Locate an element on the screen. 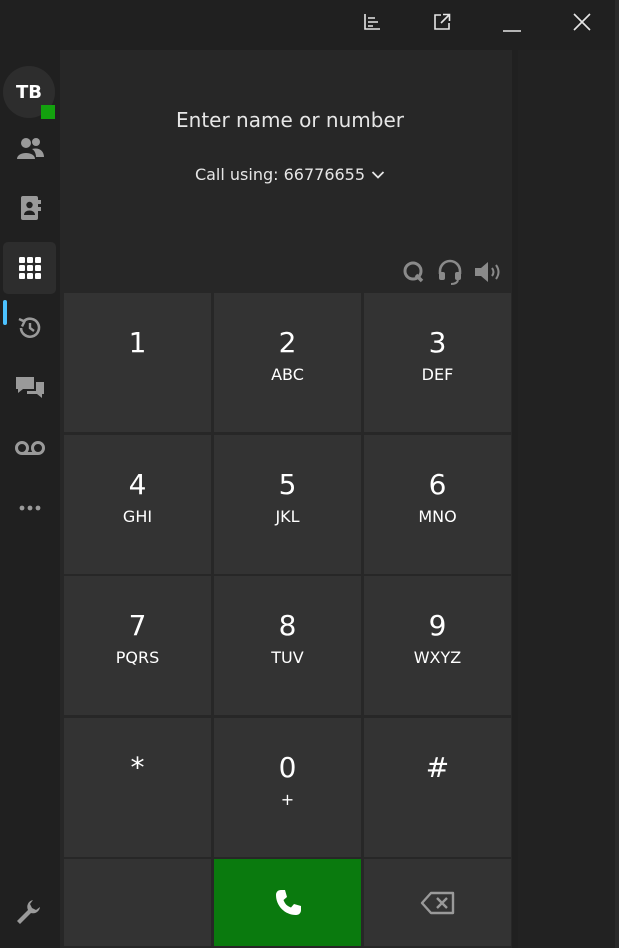 The image size is (619, 948). wrench-icon is located at coordinates (28, 912).